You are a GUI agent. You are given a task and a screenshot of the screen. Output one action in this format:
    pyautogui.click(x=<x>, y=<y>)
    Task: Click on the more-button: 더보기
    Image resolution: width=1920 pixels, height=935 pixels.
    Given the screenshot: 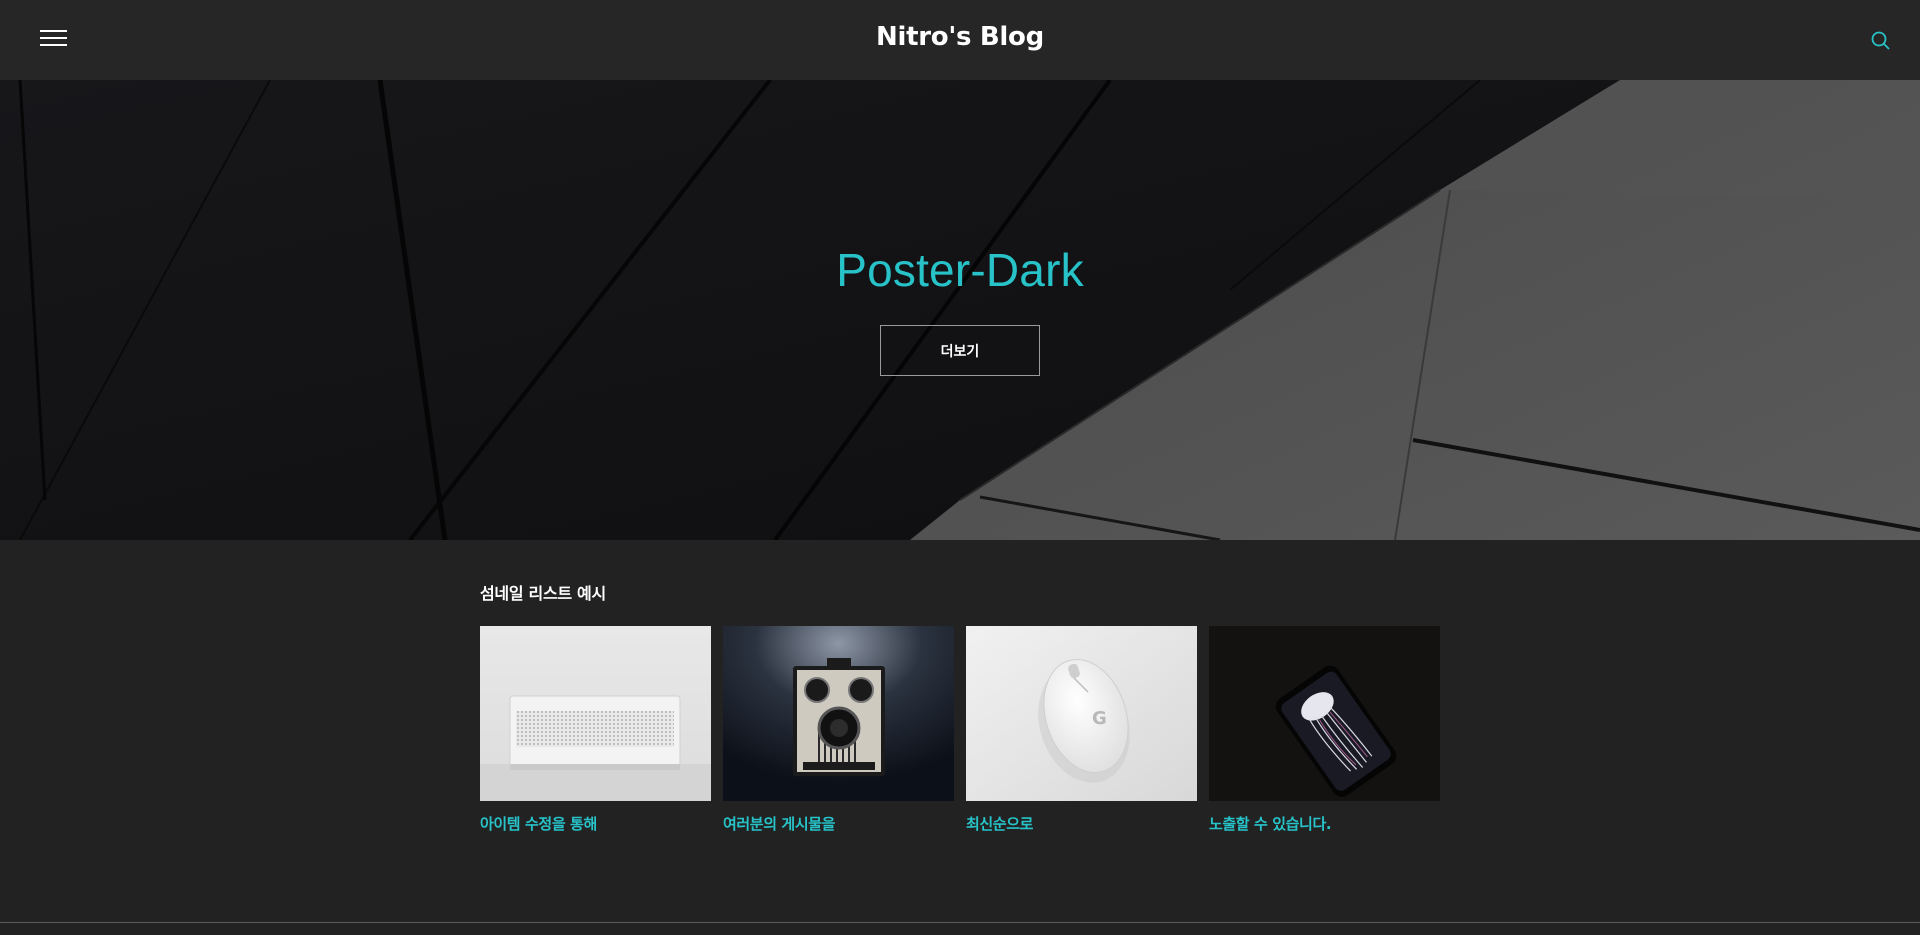 What is the action you would take?
    pyautogui.click(x=960, y=350)
    